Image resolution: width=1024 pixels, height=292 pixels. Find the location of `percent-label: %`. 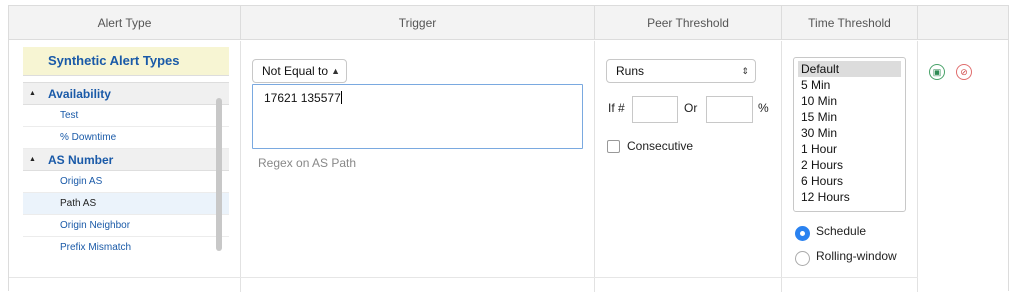

percent-label: % is located at coordinates (763, 108).